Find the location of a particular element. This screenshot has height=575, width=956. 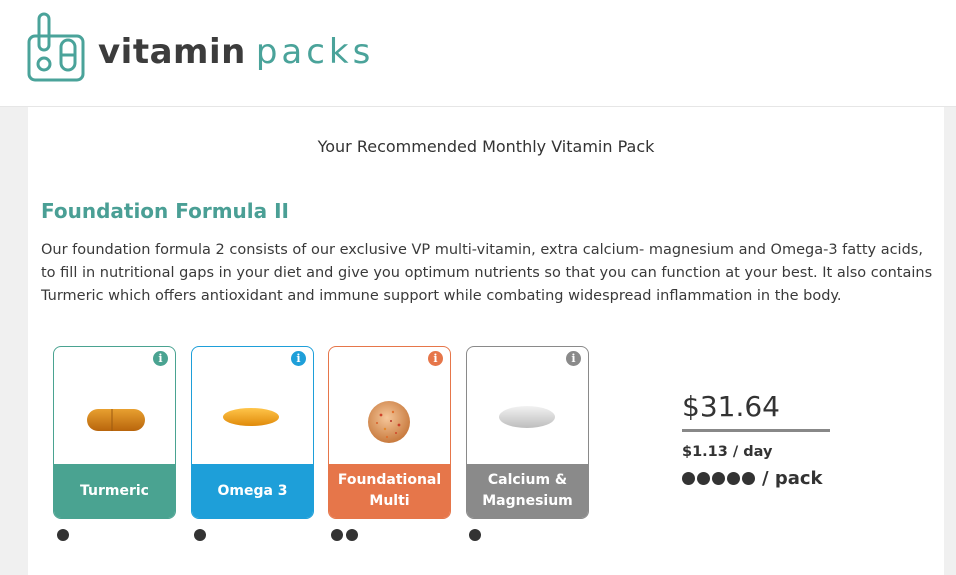

price-per-day: $1.13 / day is located at coordinates (727, 452).